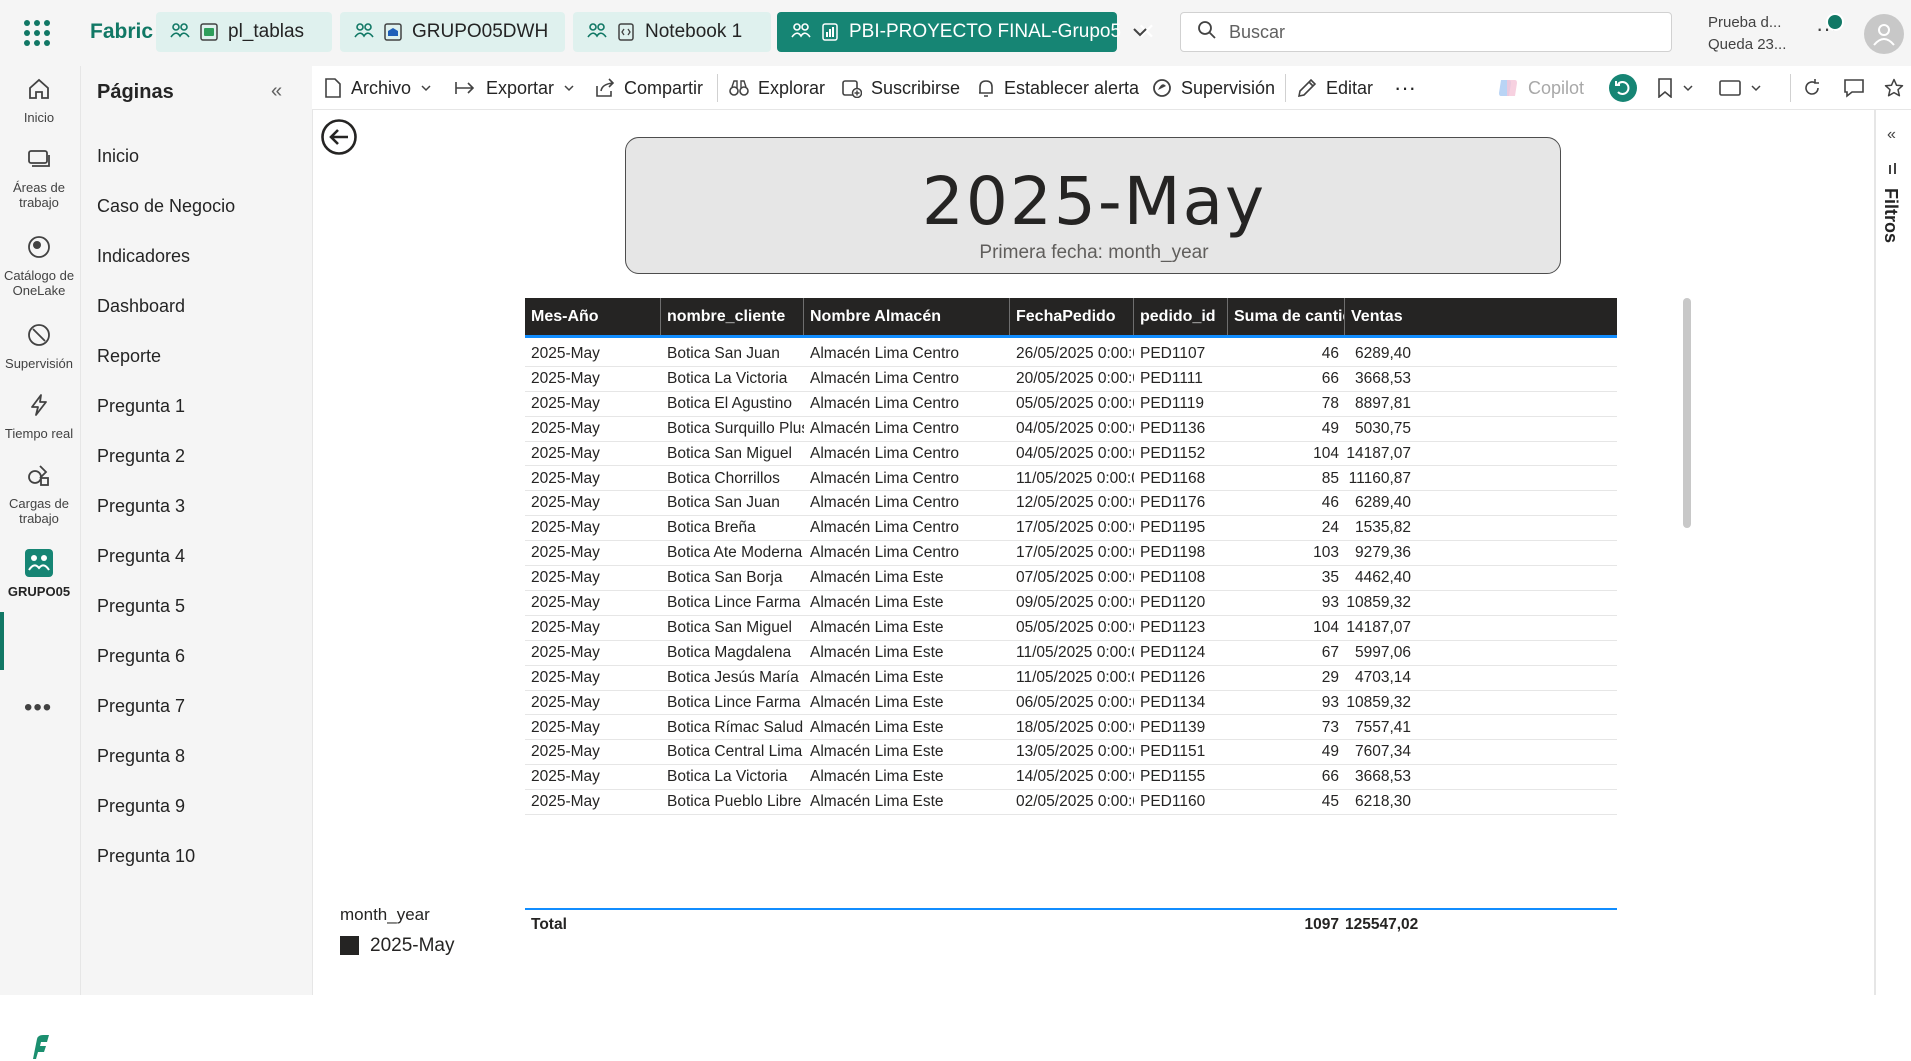  I want to click on page-item: Pregunta 1, so click(141, 406).